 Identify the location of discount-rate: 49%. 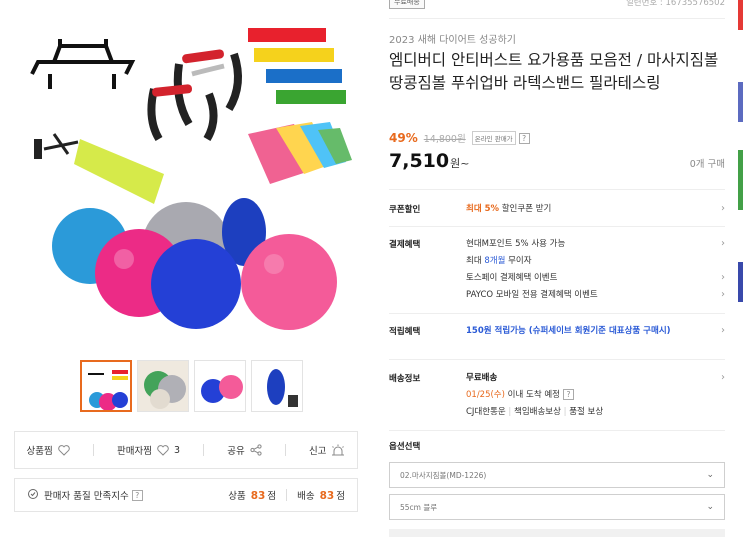
(403, 138).